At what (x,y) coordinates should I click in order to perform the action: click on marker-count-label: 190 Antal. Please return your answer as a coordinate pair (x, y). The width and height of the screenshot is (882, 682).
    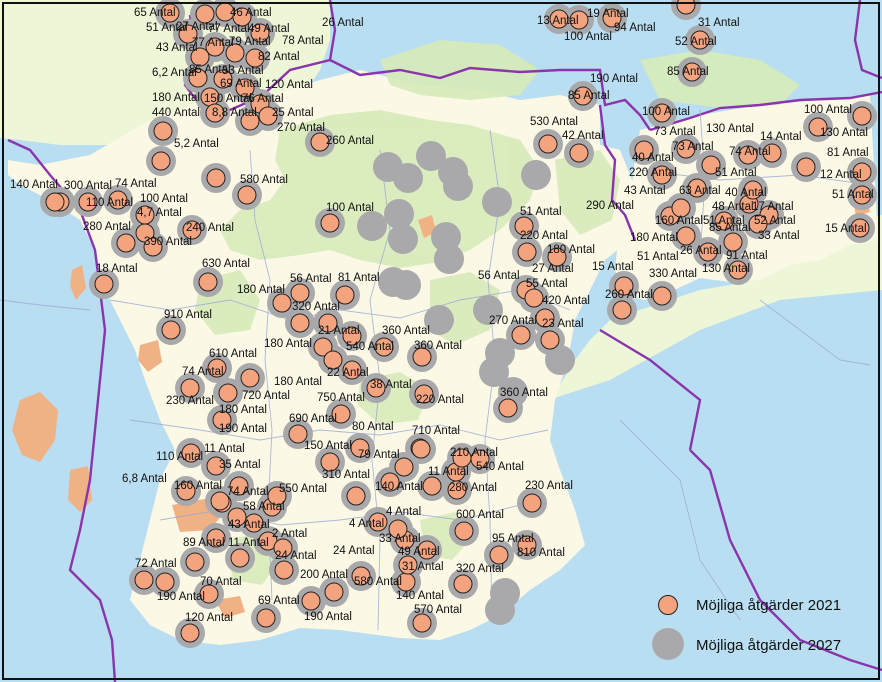
    Looking at the image, I should click on (243, 429).